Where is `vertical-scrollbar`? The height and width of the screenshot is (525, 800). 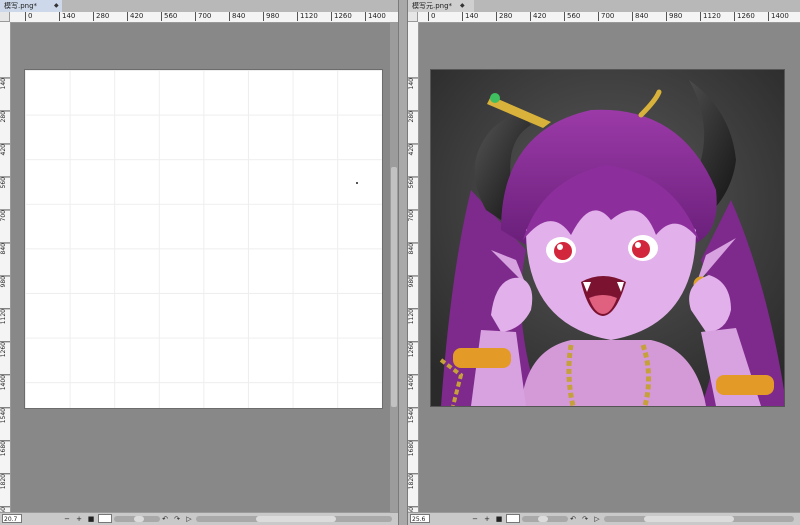 vertical-scrollbar is located at coordinates (394, 267).